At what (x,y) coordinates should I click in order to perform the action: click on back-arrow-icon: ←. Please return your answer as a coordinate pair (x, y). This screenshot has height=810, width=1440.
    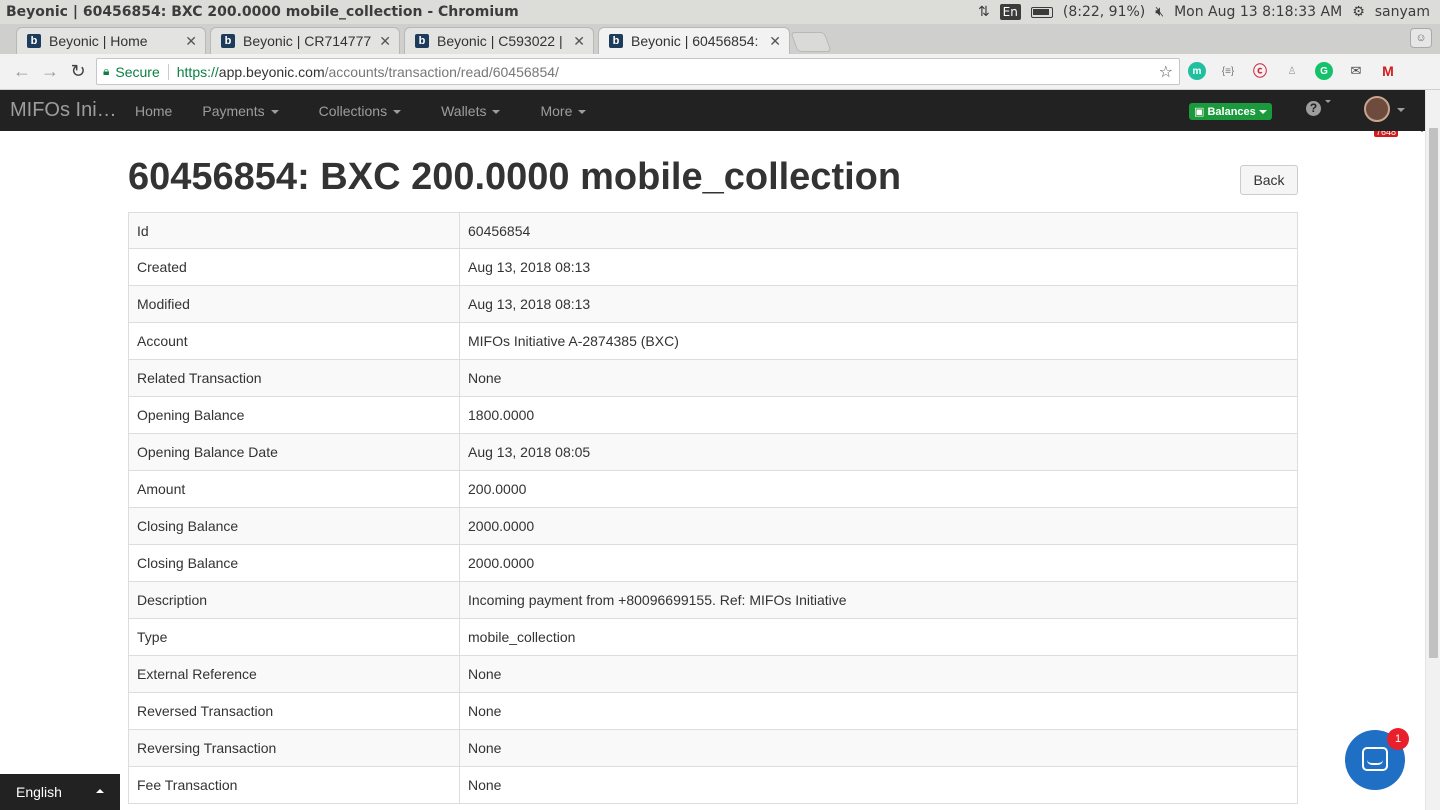
    Looking at the image, I should click on (22, 71).